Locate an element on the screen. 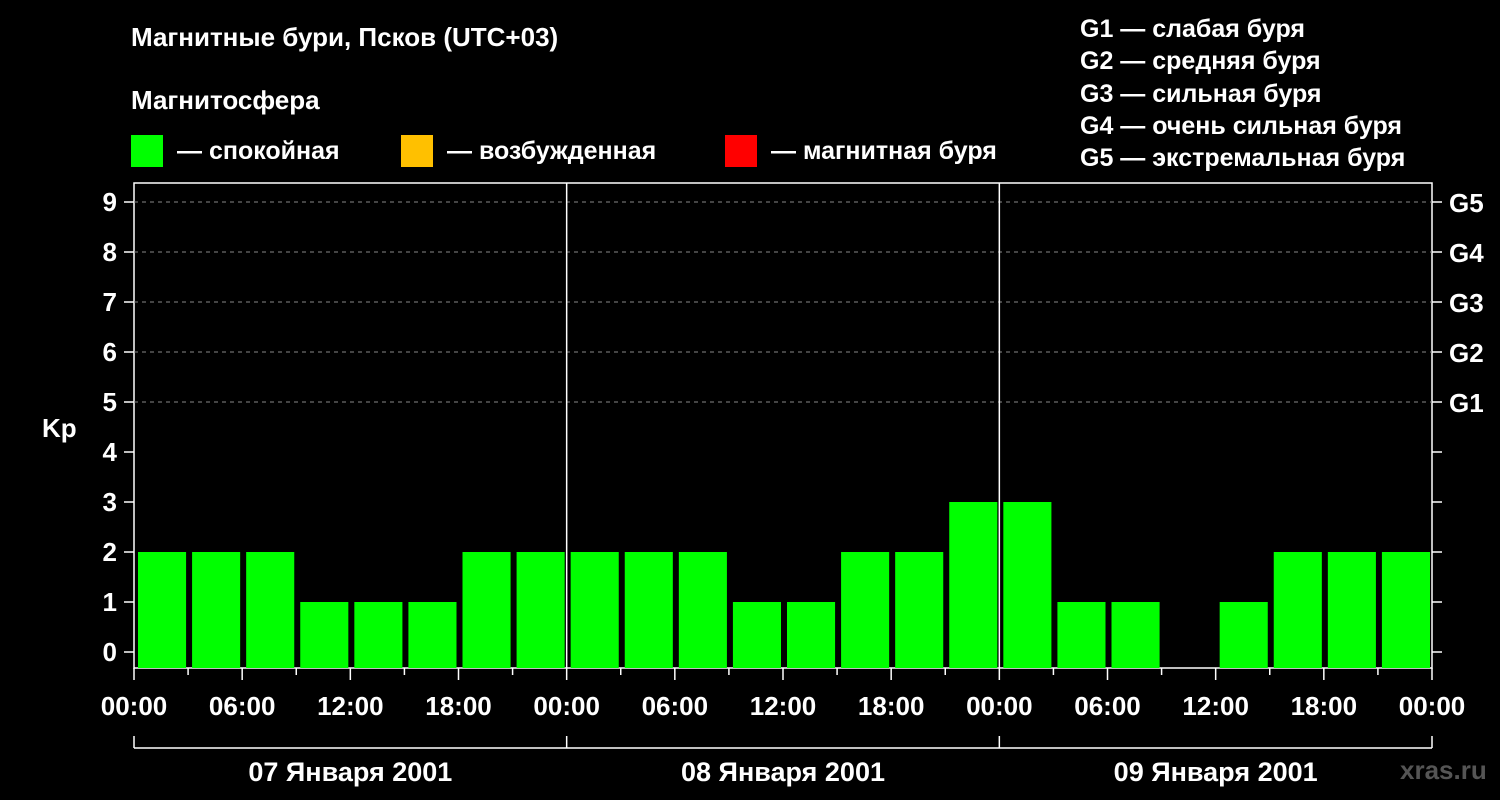 The width and height of the screenshot is (1500, 800). y-tick-label-3: 3 is located at coordinates (110, 502).